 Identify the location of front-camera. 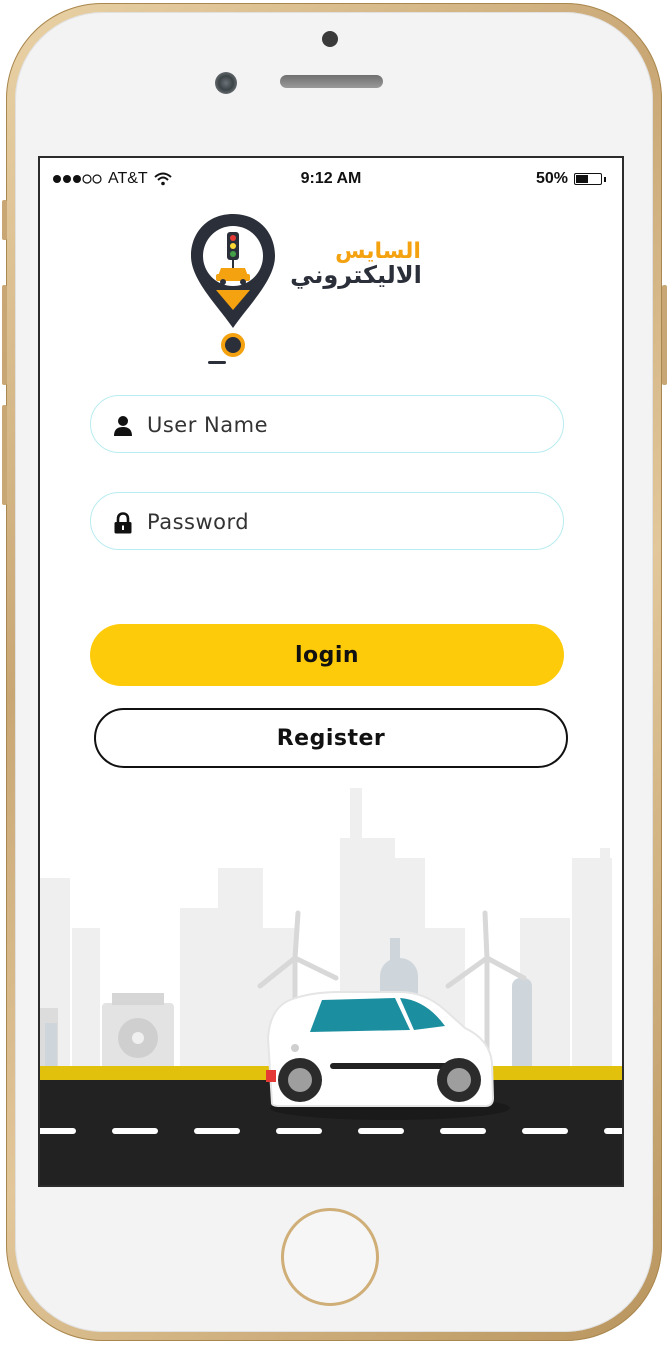
(226, 83).